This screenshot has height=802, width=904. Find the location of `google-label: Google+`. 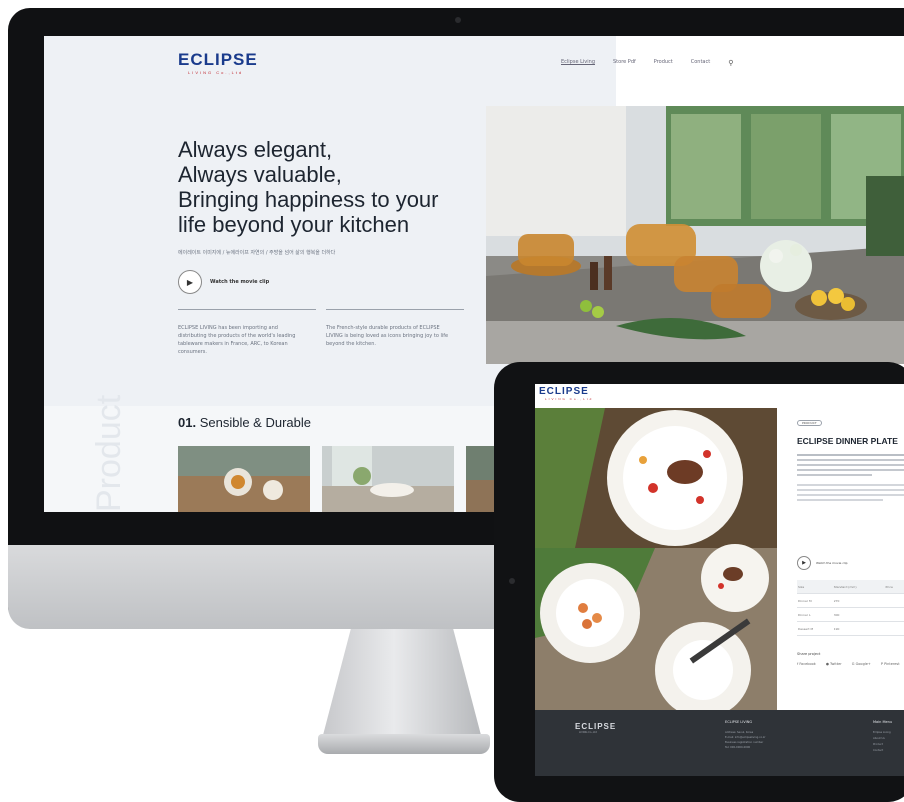

google-label: Google+ is located at coordinates (863, 664).